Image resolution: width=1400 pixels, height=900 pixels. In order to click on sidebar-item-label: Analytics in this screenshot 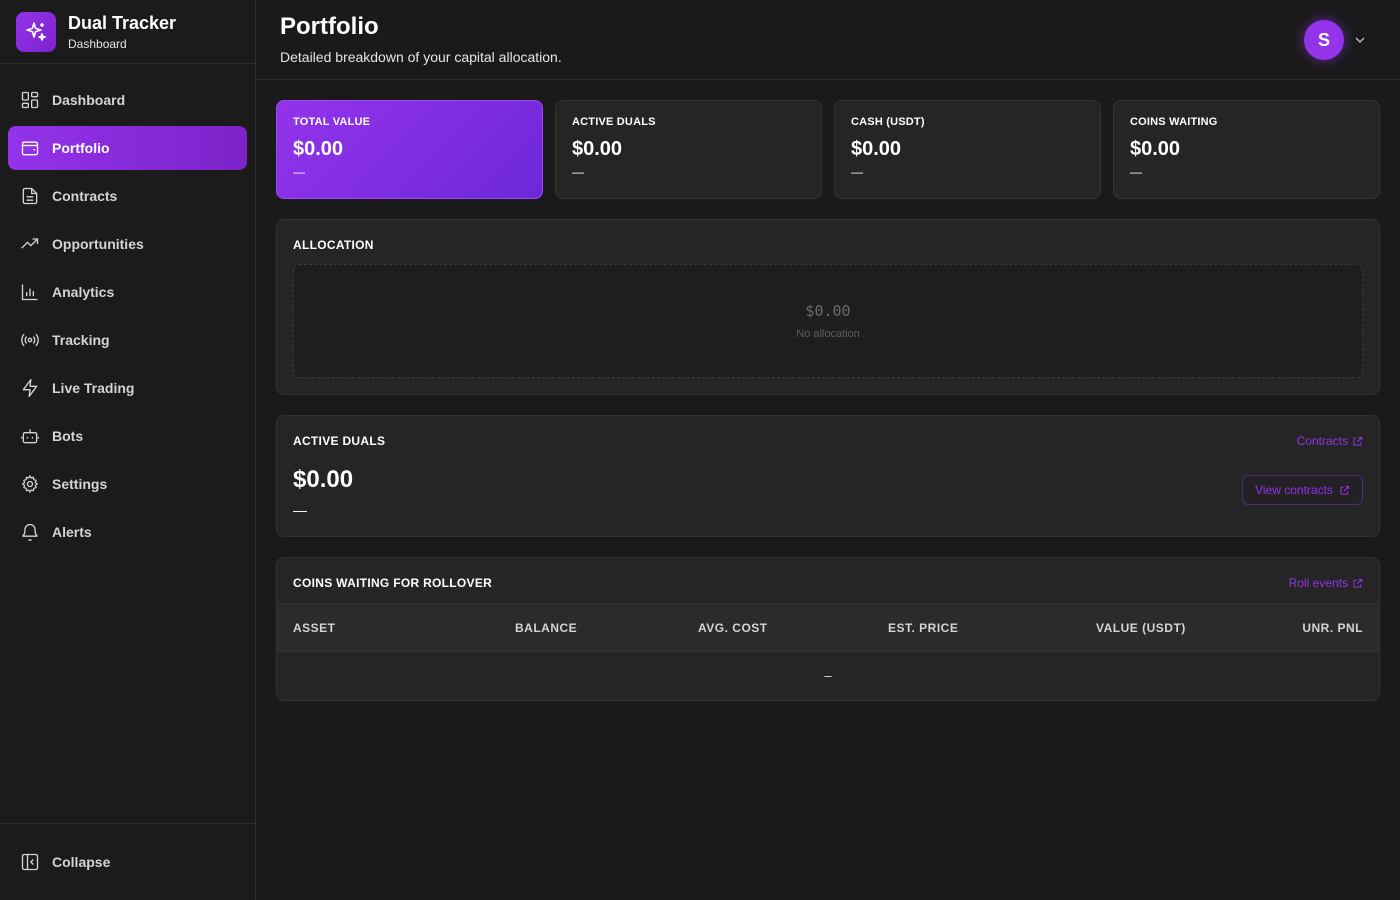, I will do `click(83, 292)`.